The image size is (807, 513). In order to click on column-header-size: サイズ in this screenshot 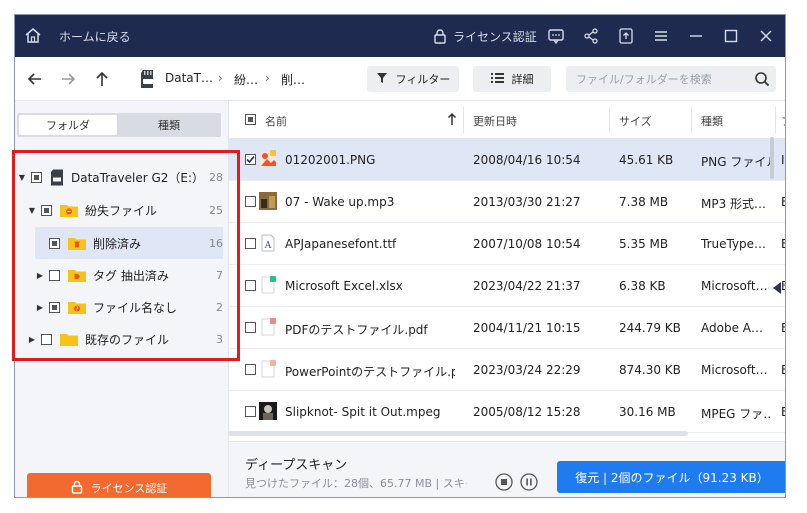, I will do `click(635, 121)`.